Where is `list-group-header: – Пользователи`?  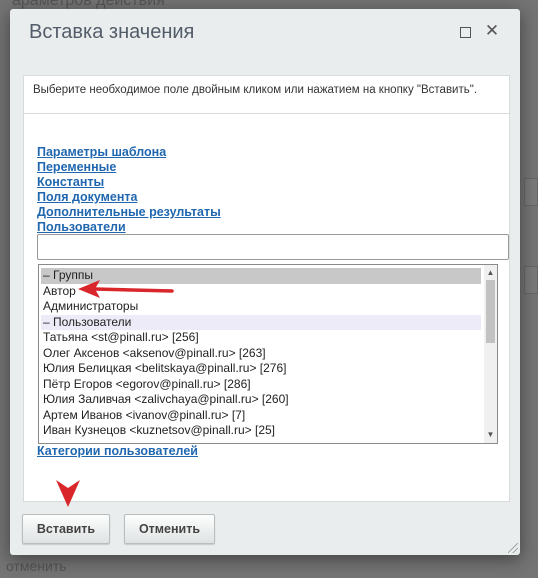
list-group-header: – Пользователи is located at coordinates (261, 322).